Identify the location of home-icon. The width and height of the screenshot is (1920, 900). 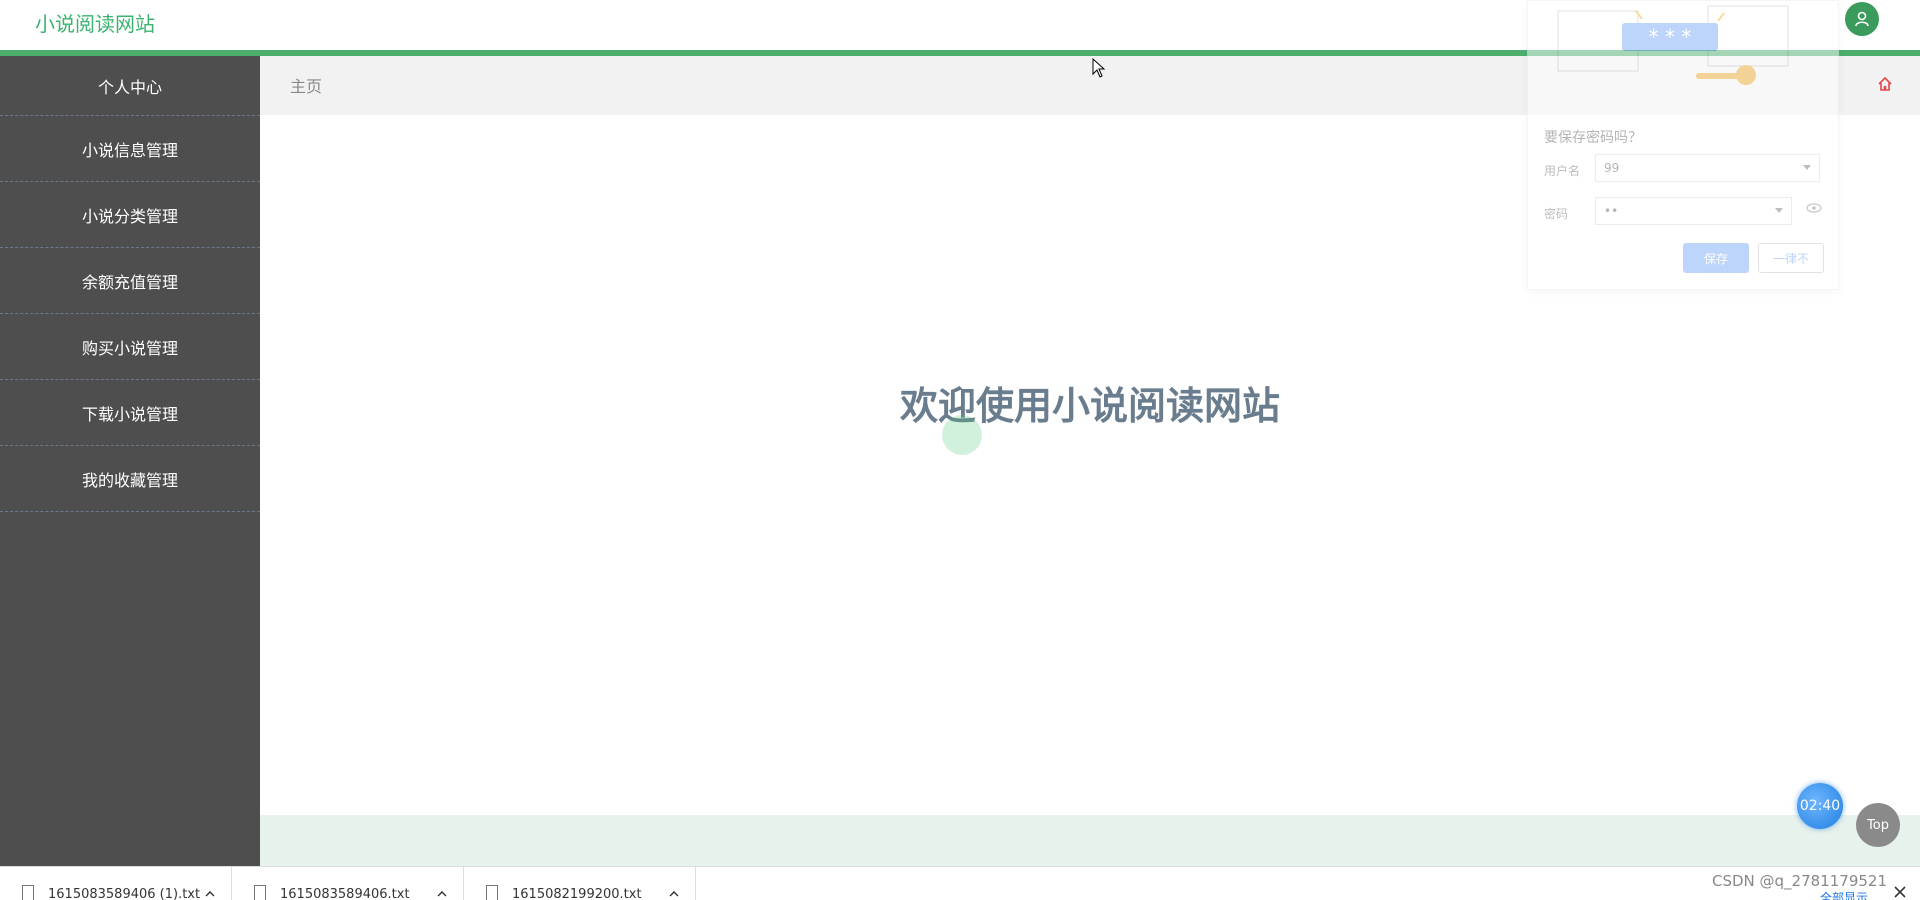
(1885, 84).